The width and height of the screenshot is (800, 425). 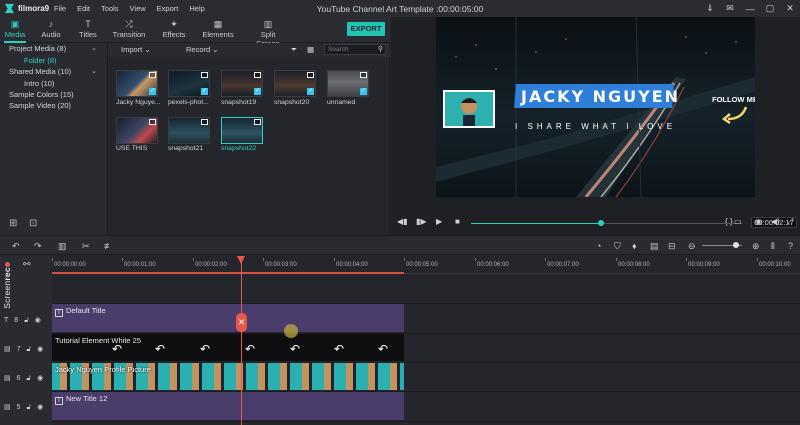 What do you see at coordinates (15, 24) in the screenshot?
I see `media-folder-icon: ▣` at bounding box center [15, 24].